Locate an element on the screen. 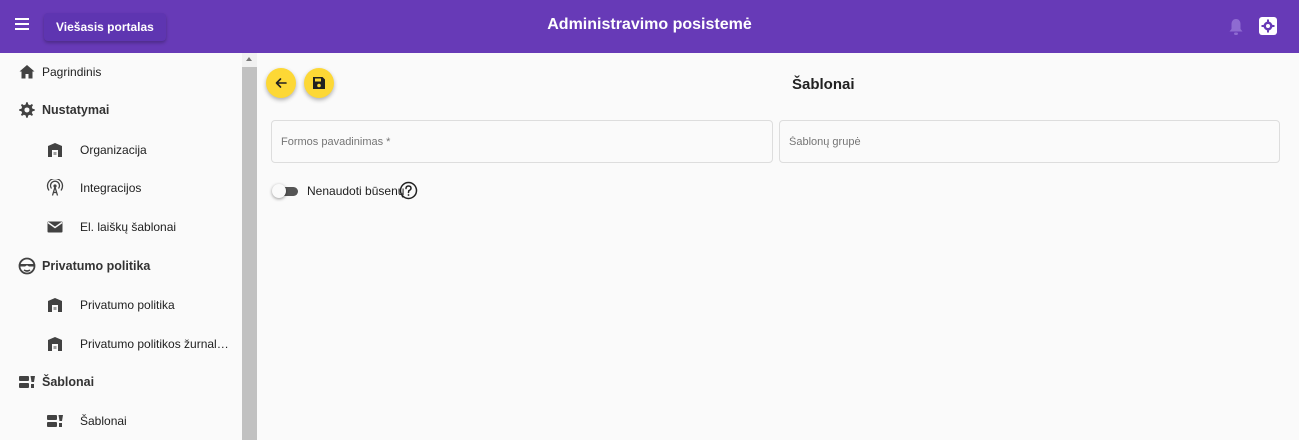 This screenshot has height=440, width=1299. sidebar-item-home: Pagrindinis is located at coordinates (121, 72).